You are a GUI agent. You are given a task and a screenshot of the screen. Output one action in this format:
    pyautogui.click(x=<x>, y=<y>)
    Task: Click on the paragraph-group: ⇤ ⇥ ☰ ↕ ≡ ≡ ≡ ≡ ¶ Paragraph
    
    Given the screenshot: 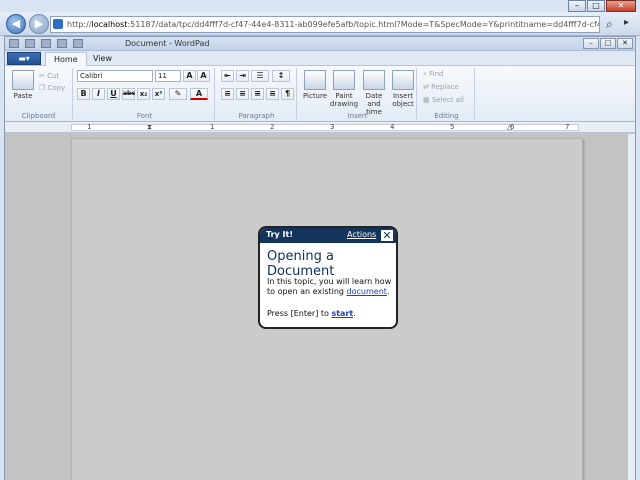 What is the action you would take?
    pyautogui.click(x=257, y=94)
    